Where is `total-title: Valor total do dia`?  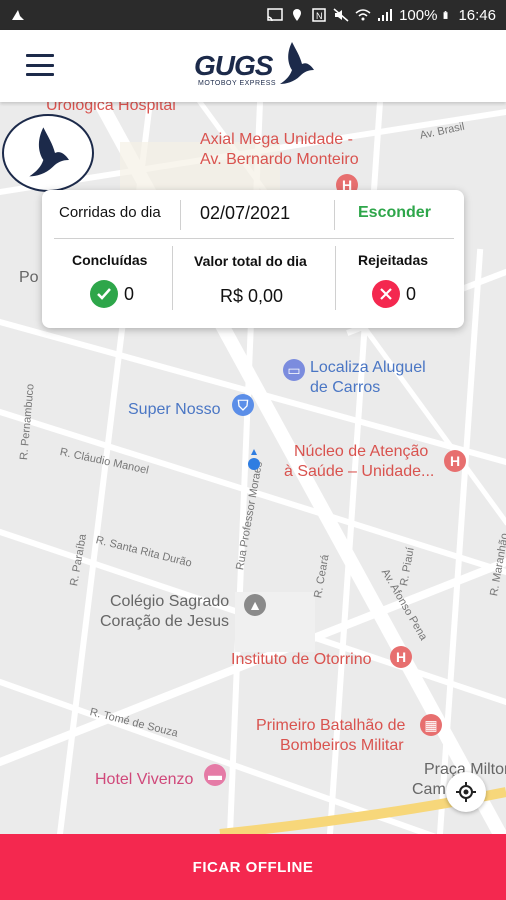 total-title: Valor total do dia is located at coordinates (250, 261).